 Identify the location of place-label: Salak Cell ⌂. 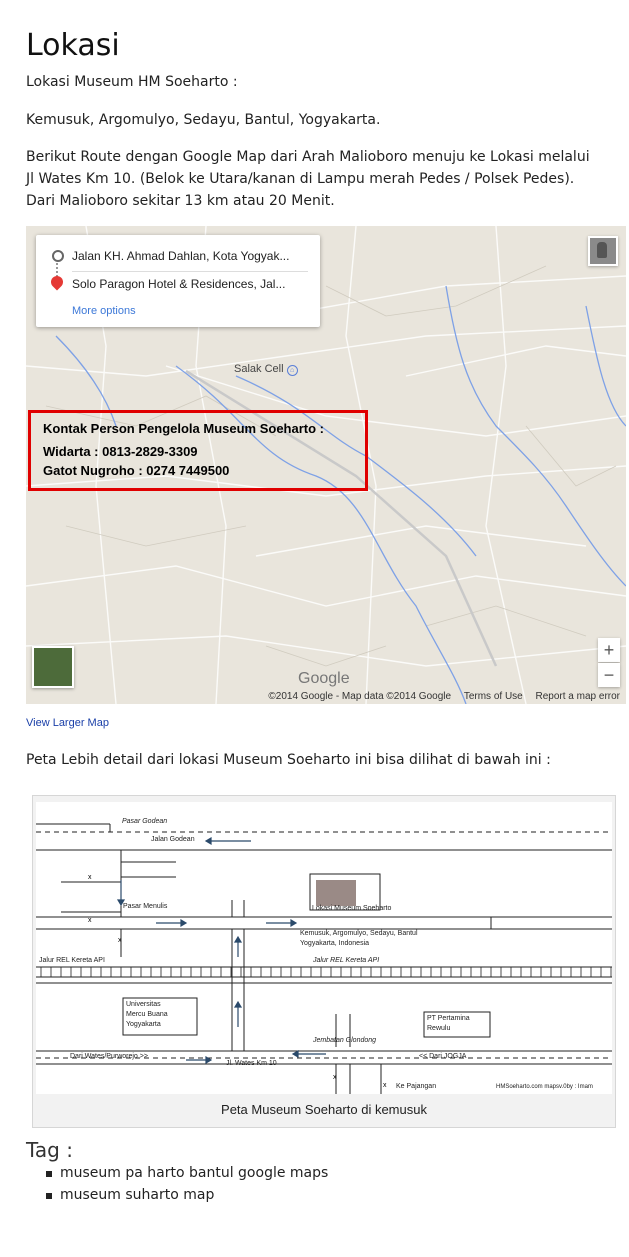
(266, 369).